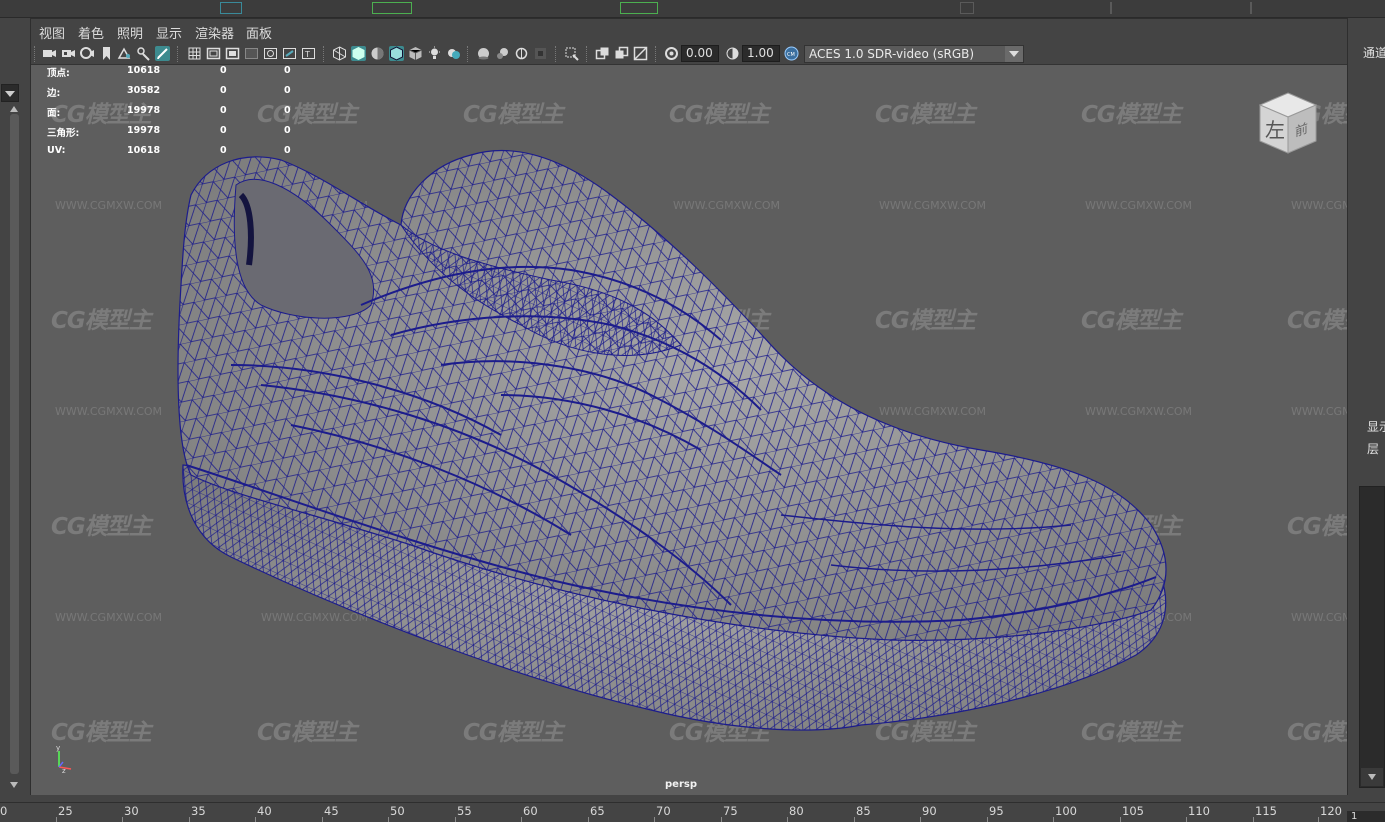 Image resolution: width=1385 pixels, height=822 pixels. Describe the element at coordinates (143, 53) in the screenshot. I see `two-d-pan-icon` at that location.